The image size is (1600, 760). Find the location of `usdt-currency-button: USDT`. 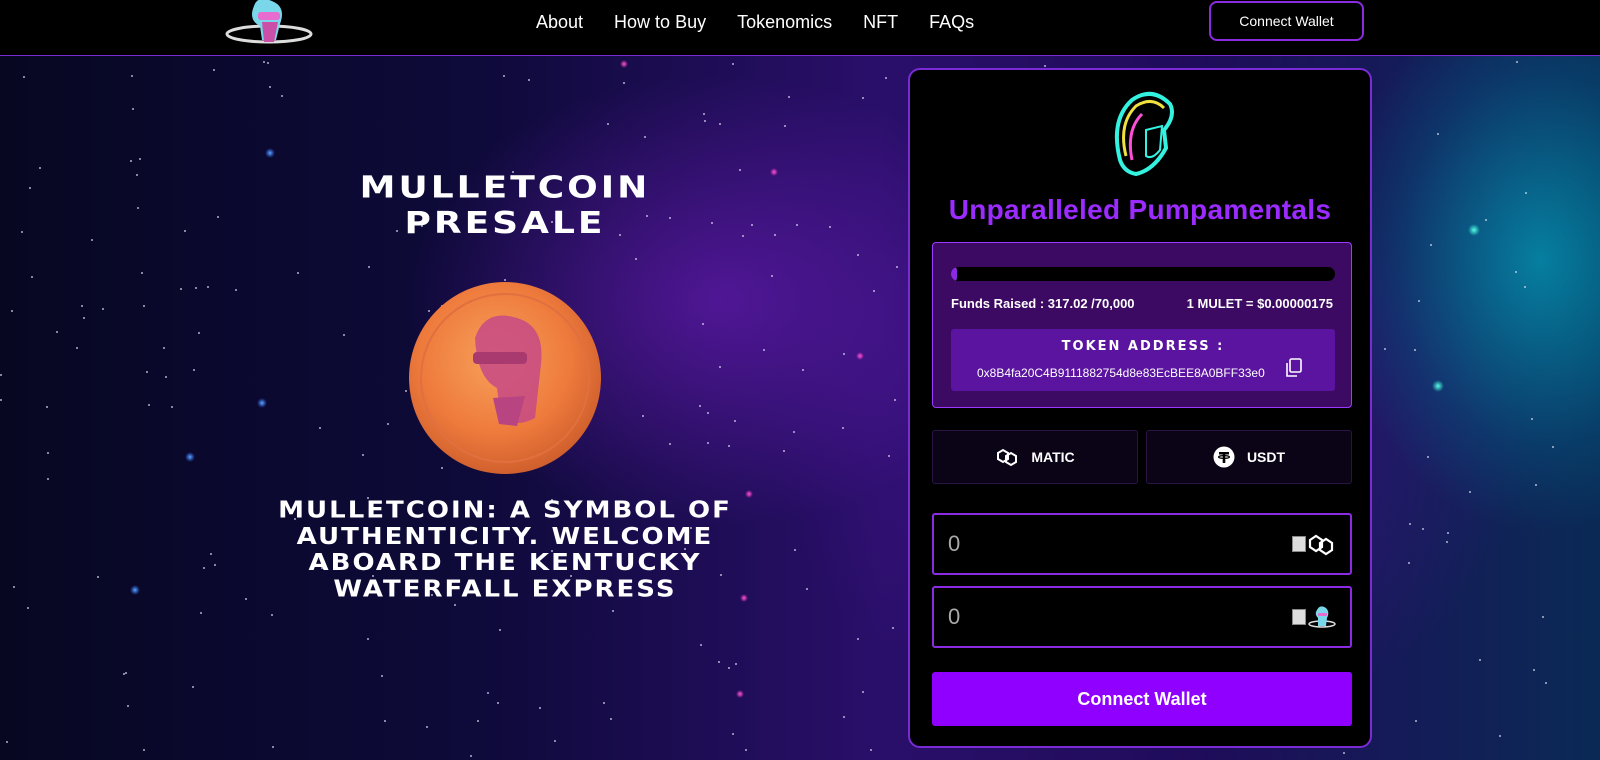

usdt-currency-button: USDT is located at coordinates (1249, 457).